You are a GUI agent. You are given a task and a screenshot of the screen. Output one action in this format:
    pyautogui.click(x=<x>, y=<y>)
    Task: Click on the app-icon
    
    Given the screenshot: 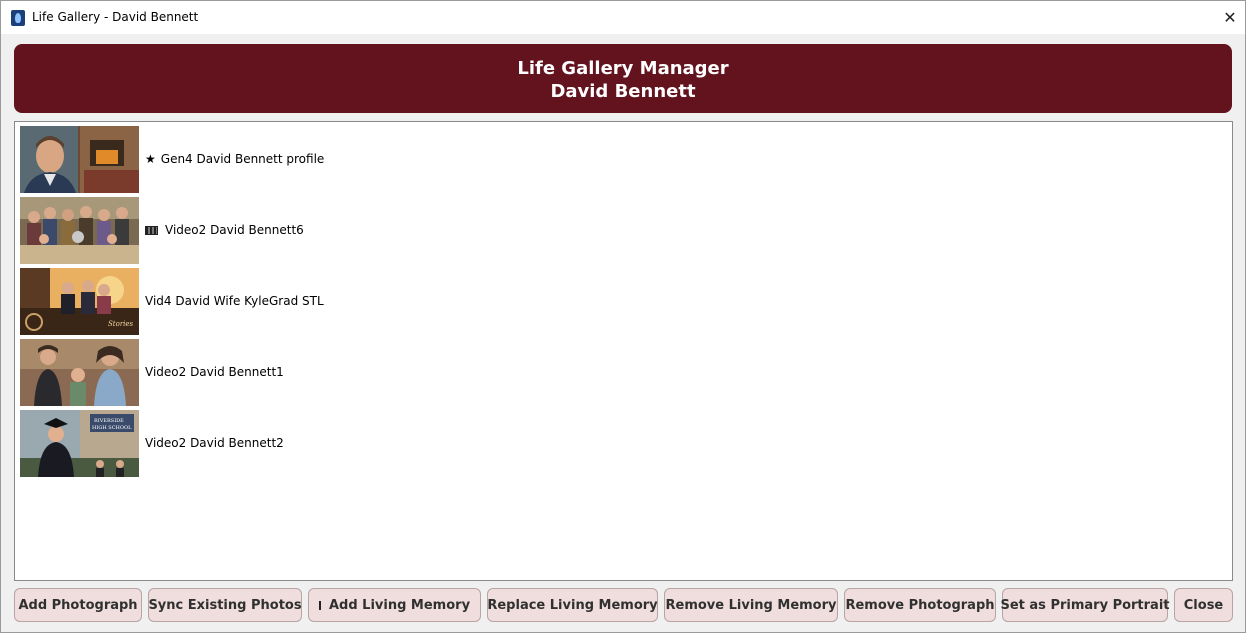 What is the action you would take?
    pyautogui.click(x=18, y=18)
    